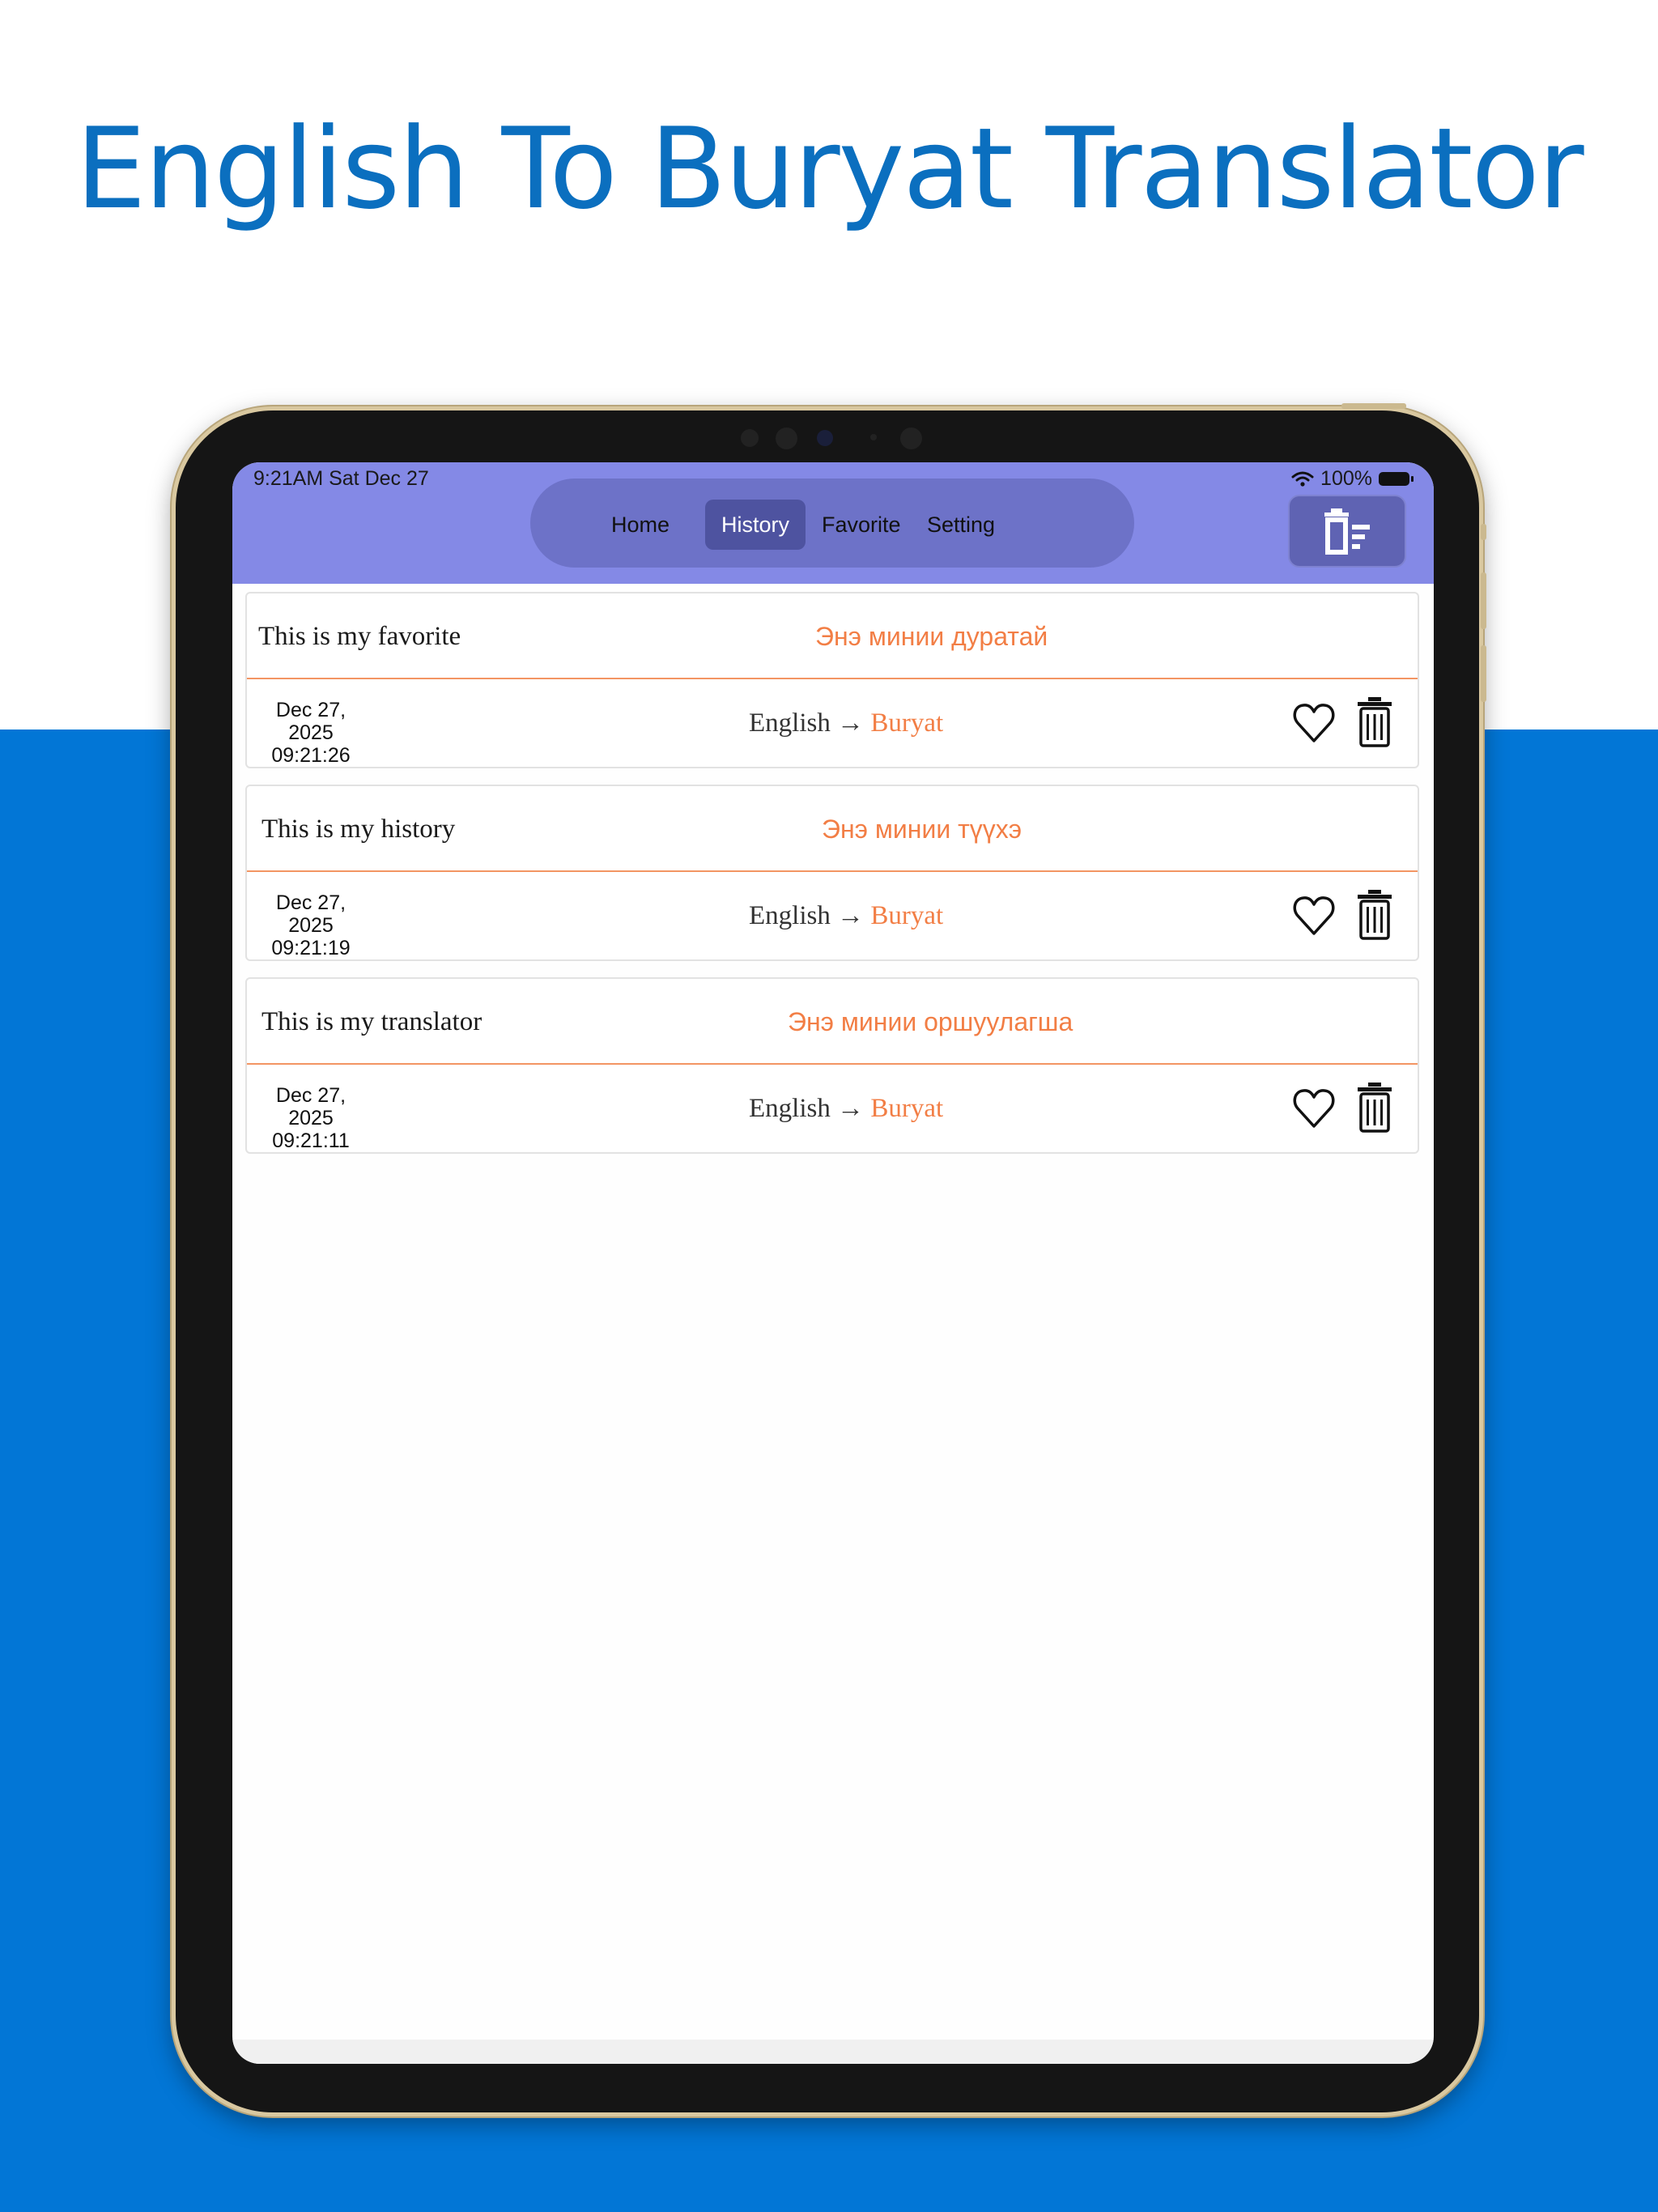  I want to click on status-indicators: 100%, so click(1352, 479).